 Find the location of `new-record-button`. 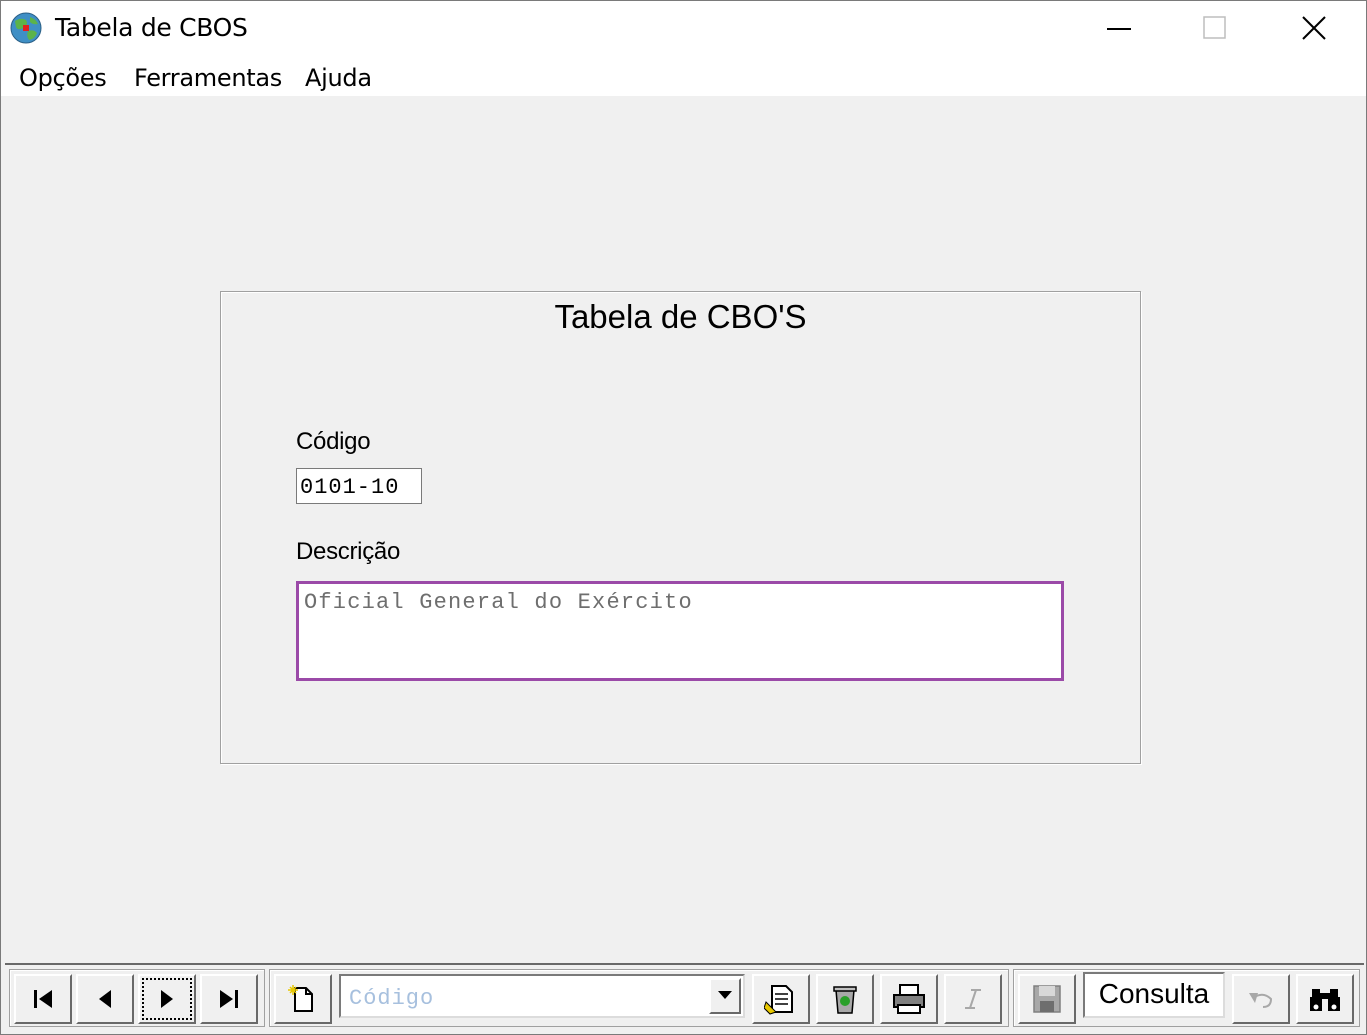

new-record-button is located at coordinates (303, 999).